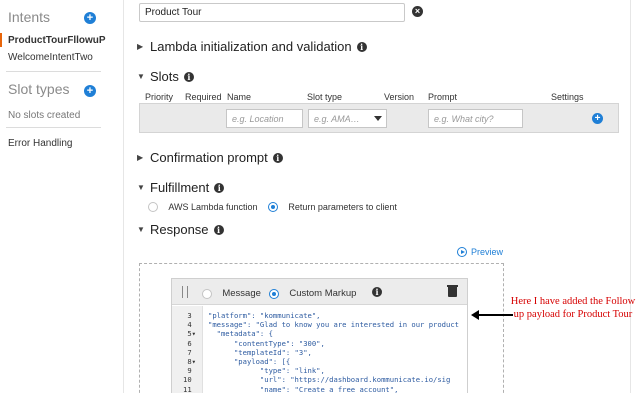  I want to click on code-line: "metadata": {, so click(240, 334).